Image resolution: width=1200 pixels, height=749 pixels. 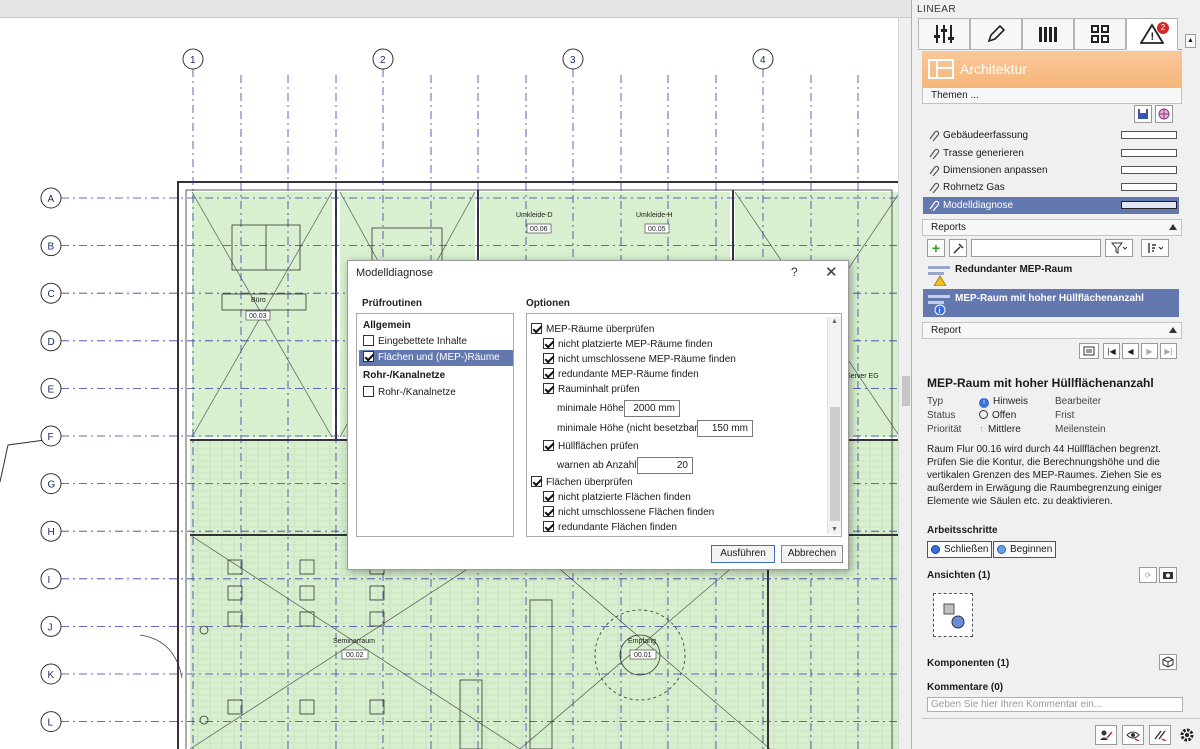 I want to click on scroll-down-icon: ▼, so click(x=834, y=529).